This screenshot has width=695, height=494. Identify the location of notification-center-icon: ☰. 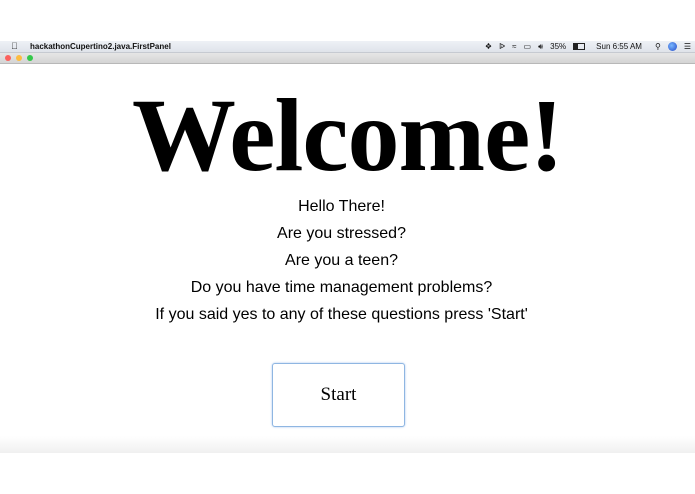
(687, 46).